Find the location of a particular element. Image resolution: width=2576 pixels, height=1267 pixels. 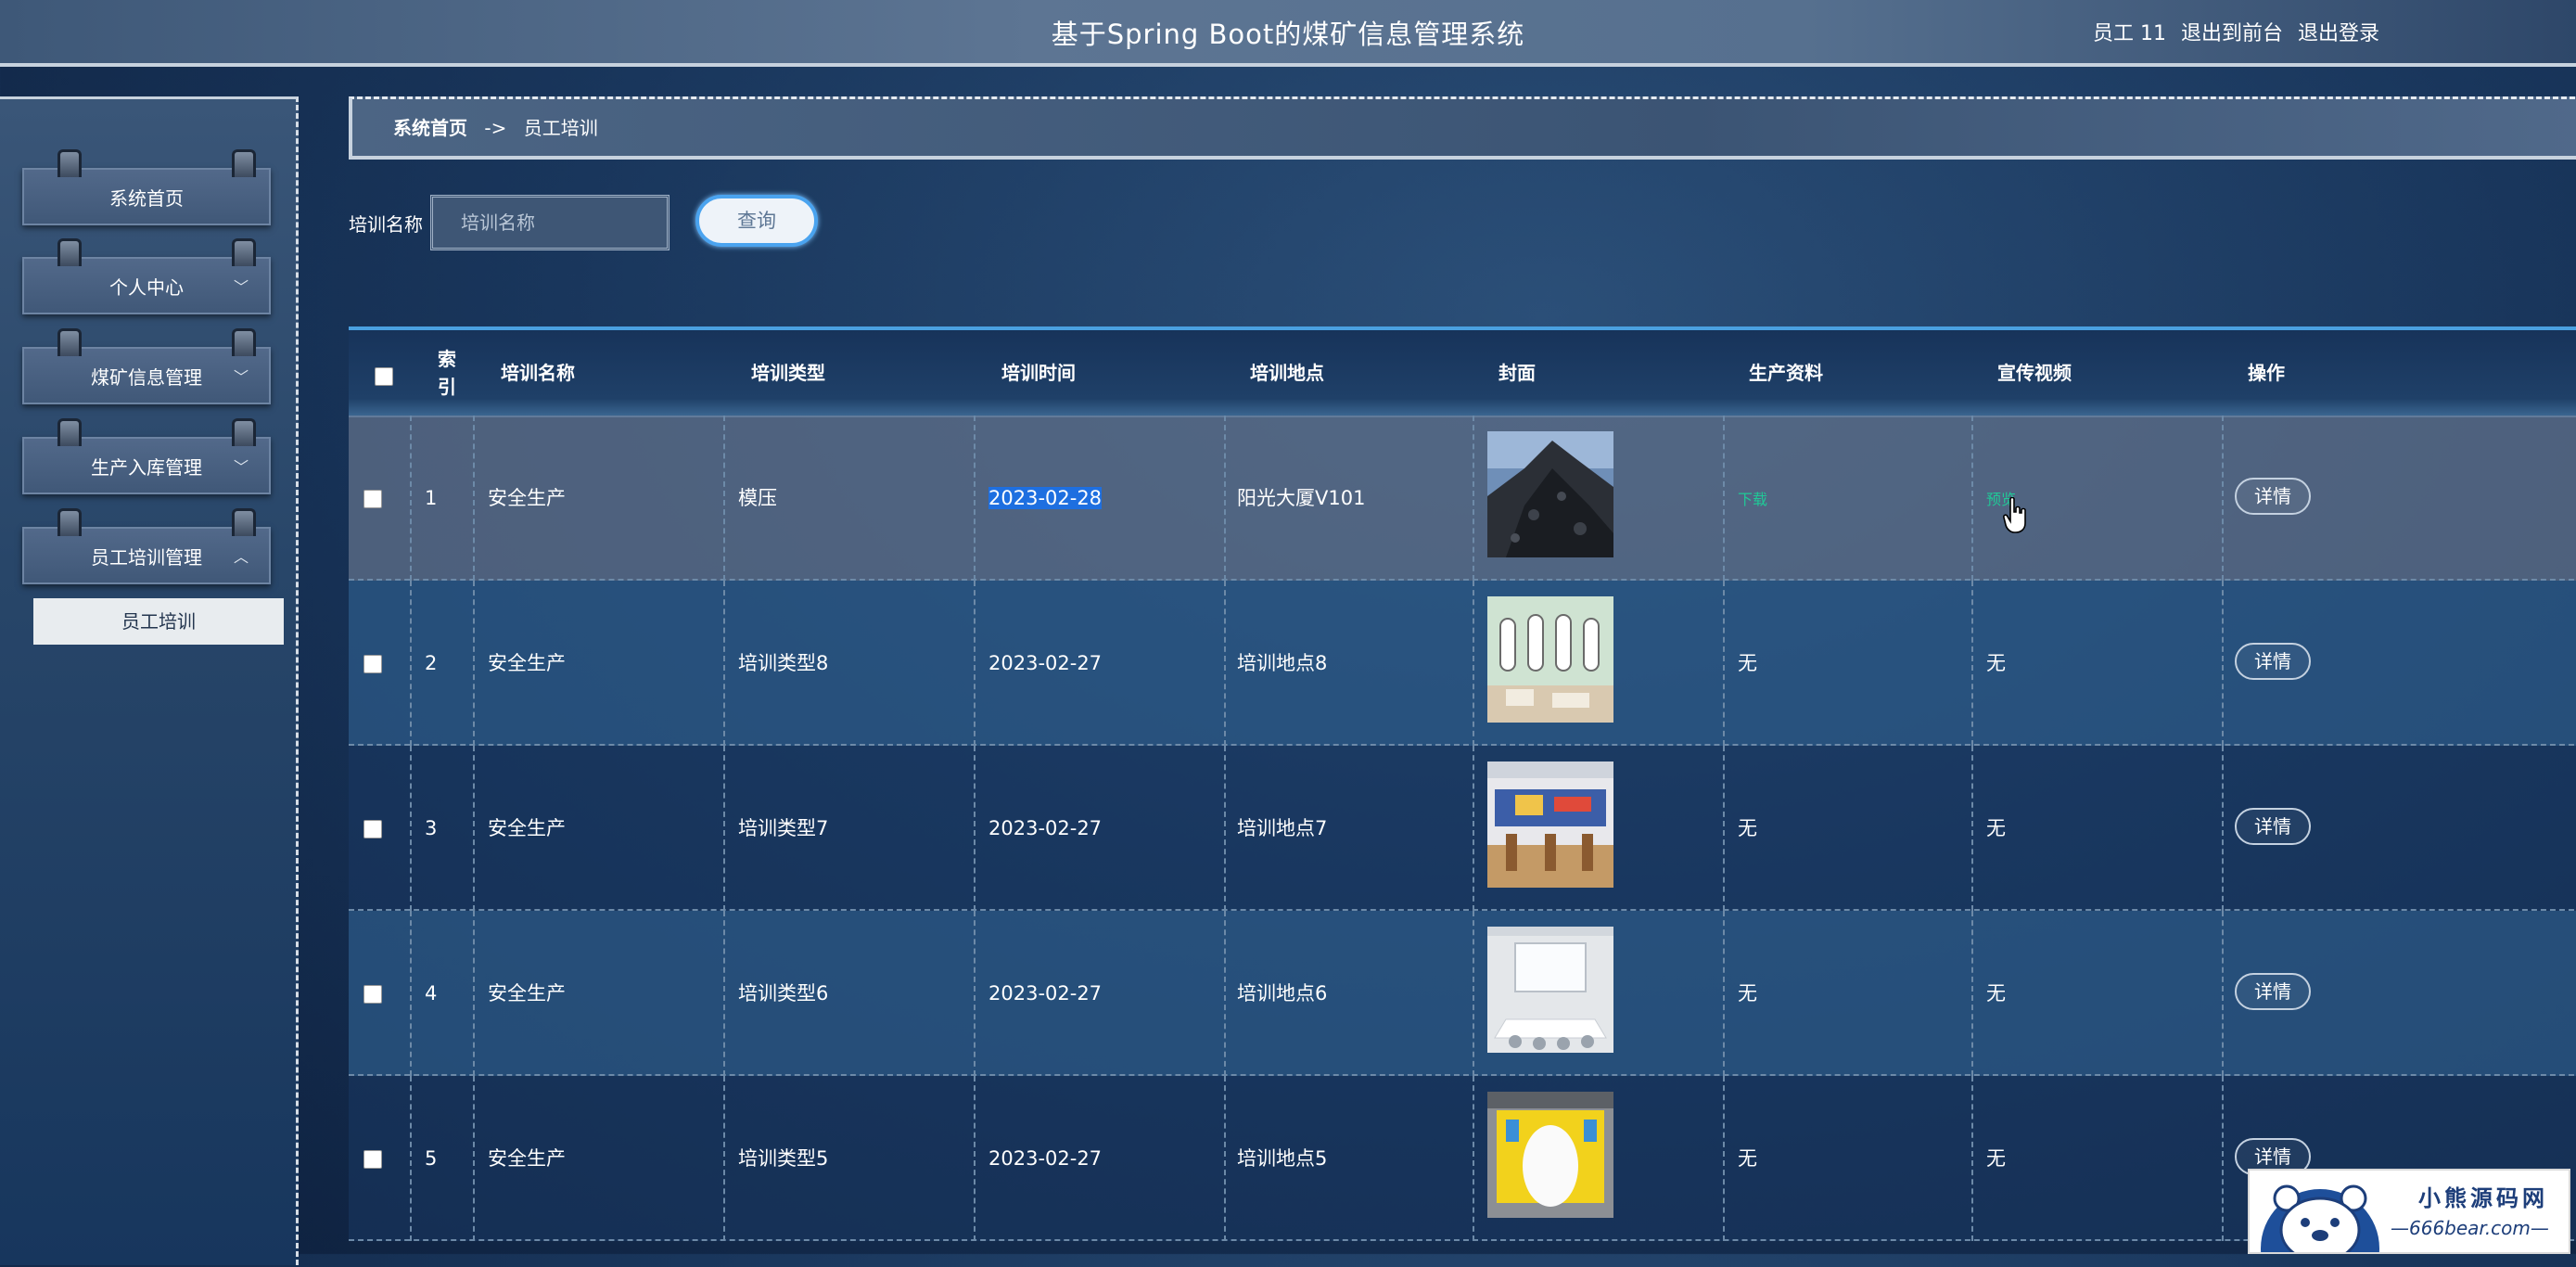

cell-type: 培训类型8 is located at coordinates (783, 663).